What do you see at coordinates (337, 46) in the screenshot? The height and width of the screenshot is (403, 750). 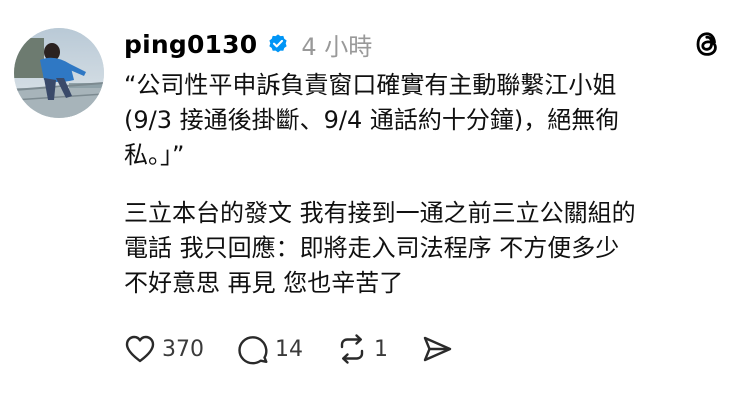 I see `post-timestamp: 4 小時` at bounding box center [337, 46].